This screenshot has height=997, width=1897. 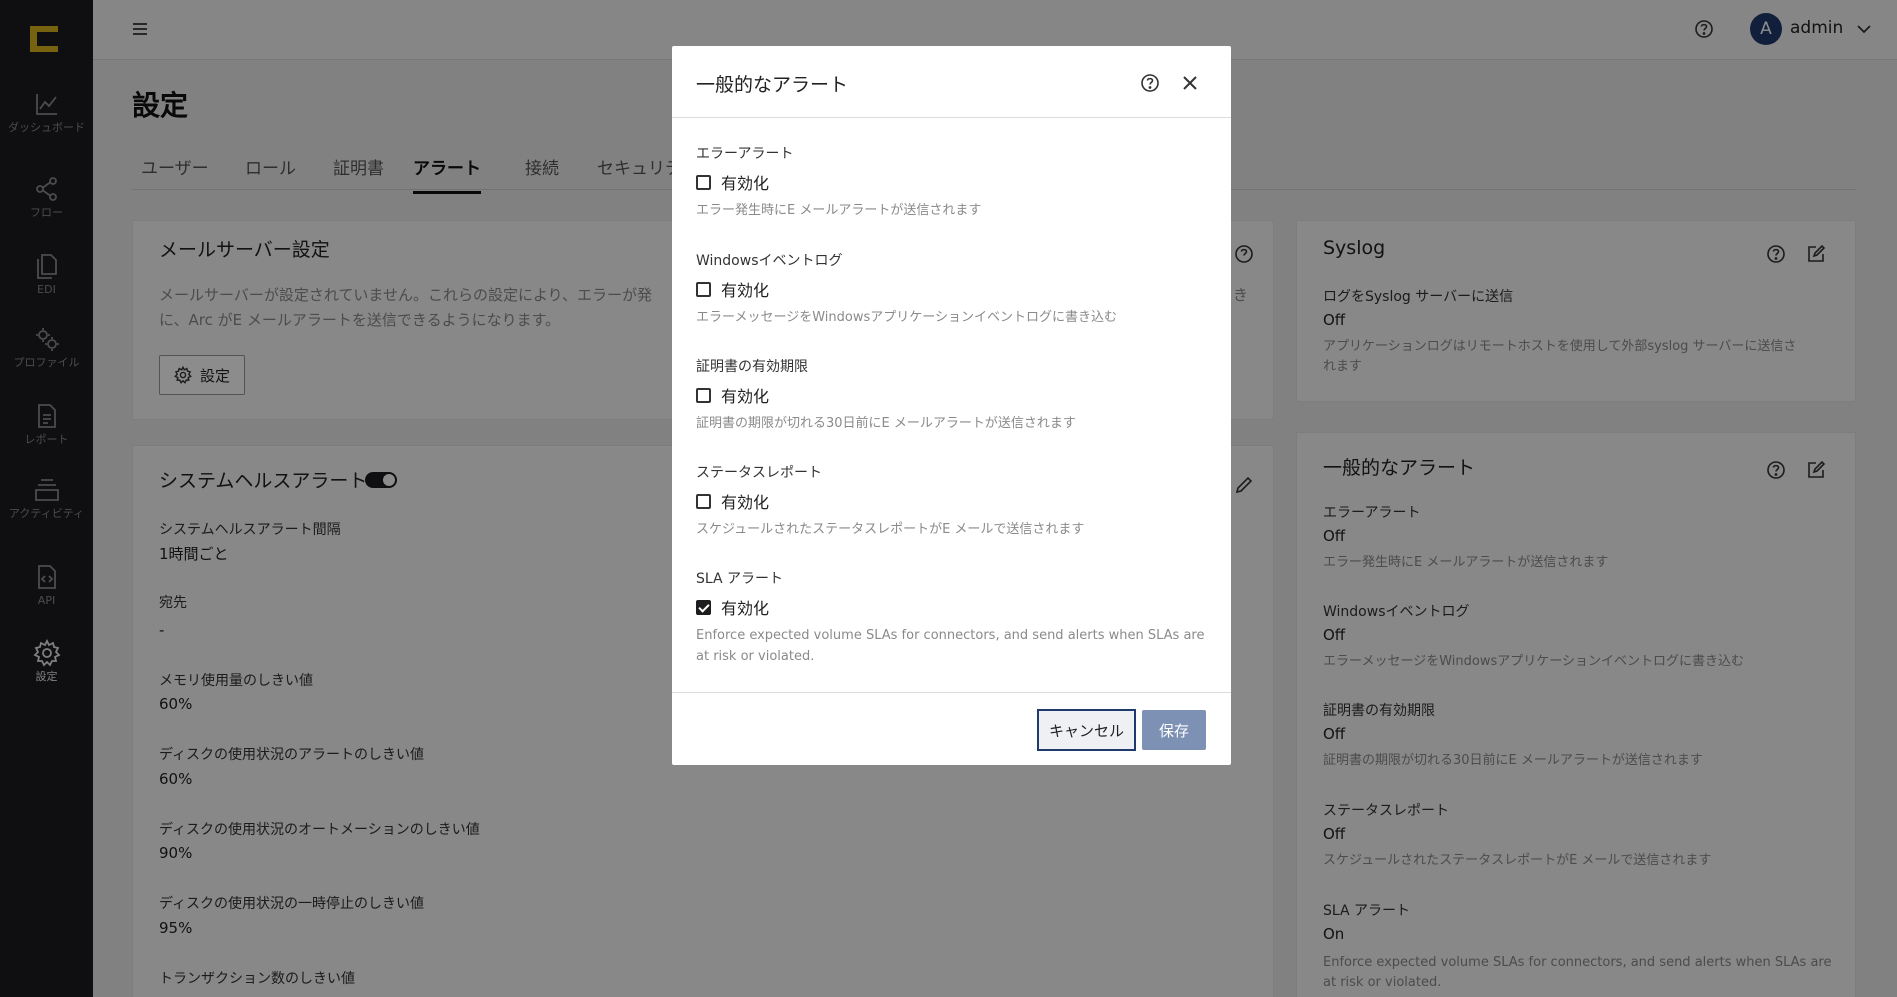 I want to click on enable-error-alert-checkbox: 有効化, so click(x=732, y=182).